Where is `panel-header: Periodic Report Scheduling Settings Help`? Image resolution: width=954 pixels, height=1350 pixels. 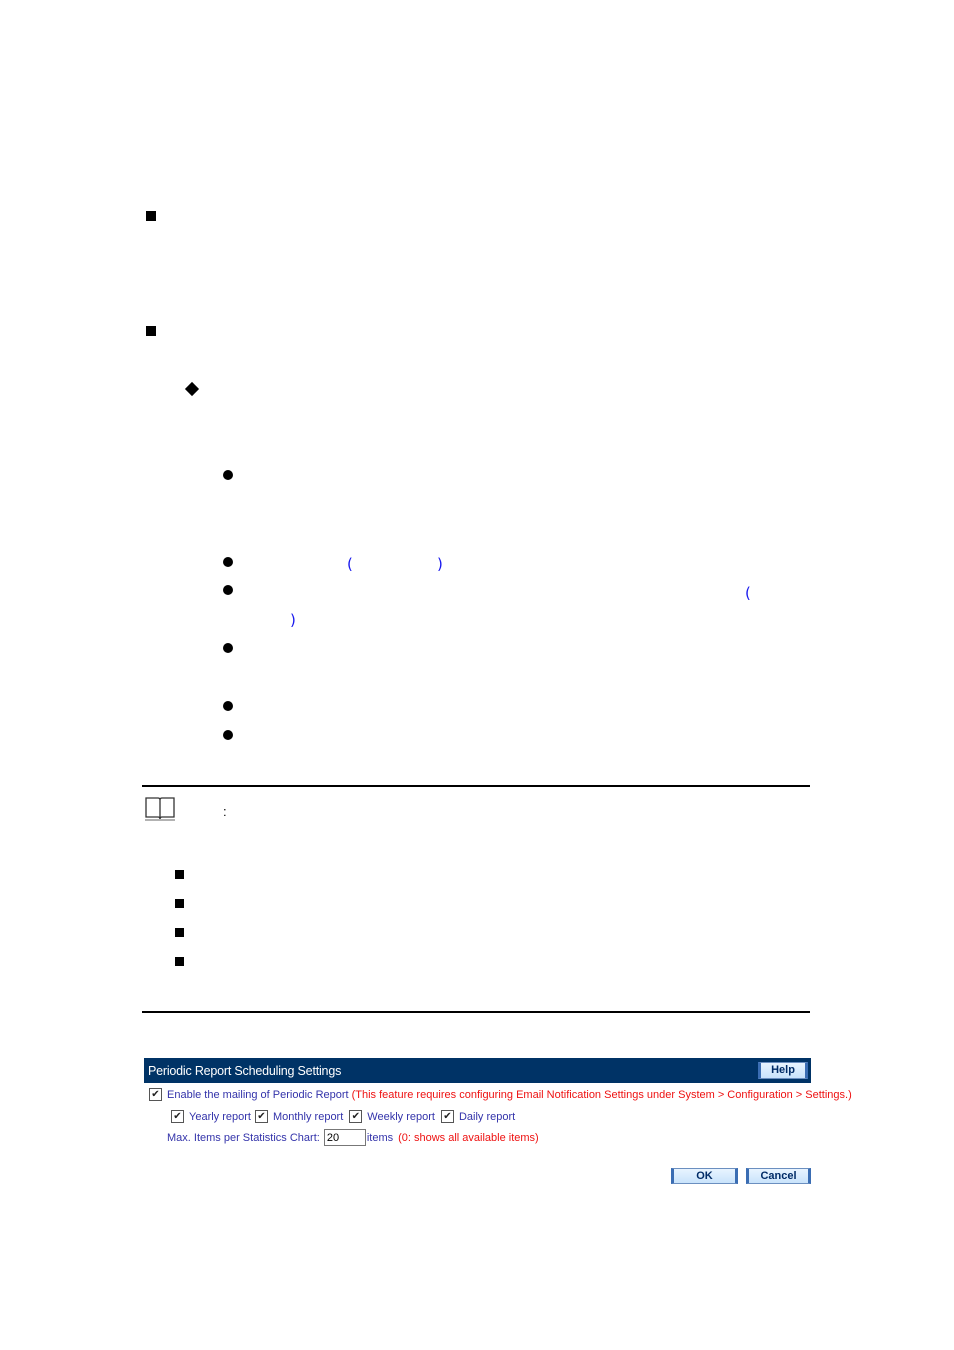
panel-header: Periodic Report Scheduling Settings Help is located at coordinates (477, 1070).